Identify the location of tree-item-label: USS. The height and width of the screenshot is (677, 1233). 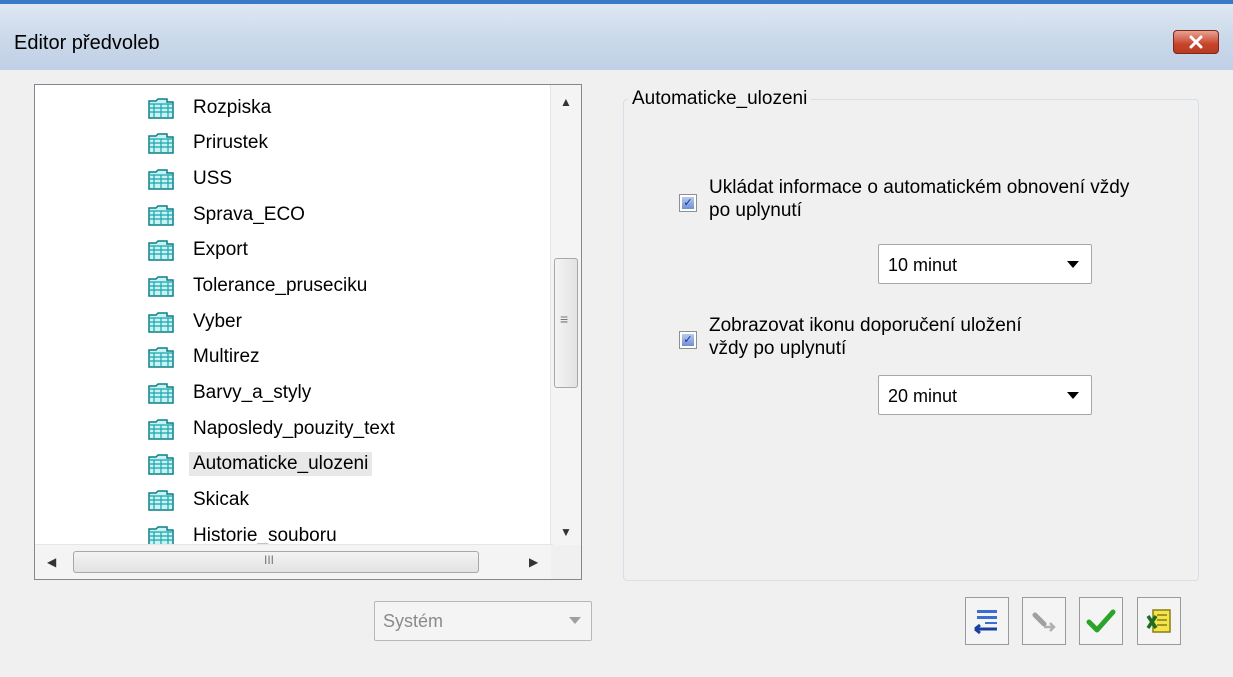
(213, 178).